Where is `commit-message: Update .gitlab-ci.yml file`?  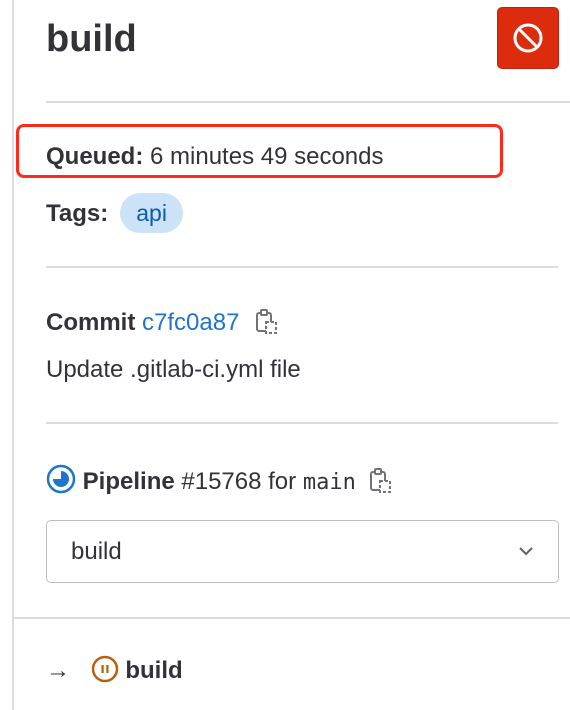
commit-message: Update .gitlab-ci.yml file is located at coordinates (173, 369).